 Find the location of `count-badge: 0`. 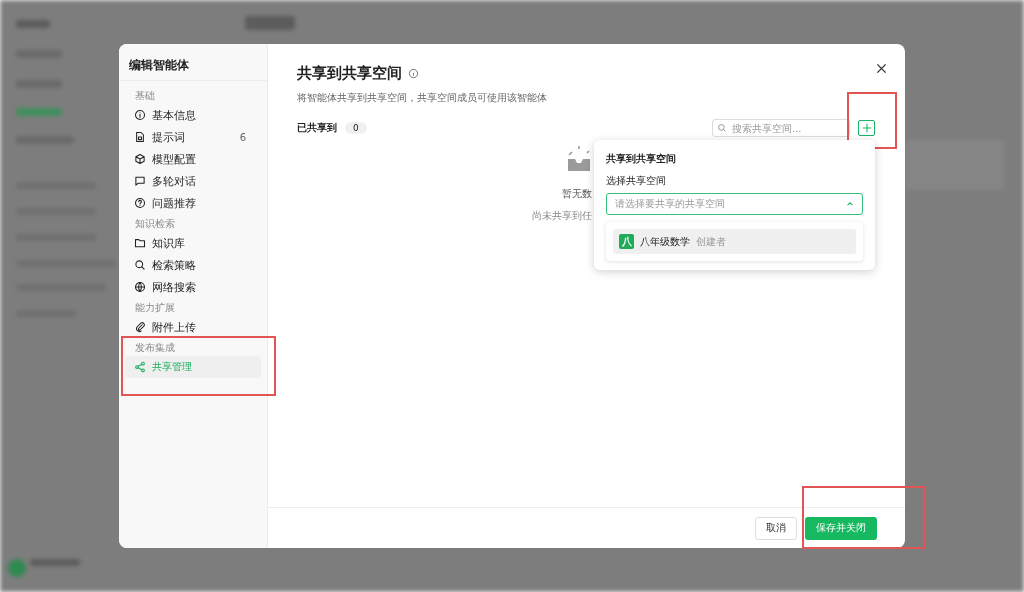

count-badge: 0 is located at coordinates (356, 128).